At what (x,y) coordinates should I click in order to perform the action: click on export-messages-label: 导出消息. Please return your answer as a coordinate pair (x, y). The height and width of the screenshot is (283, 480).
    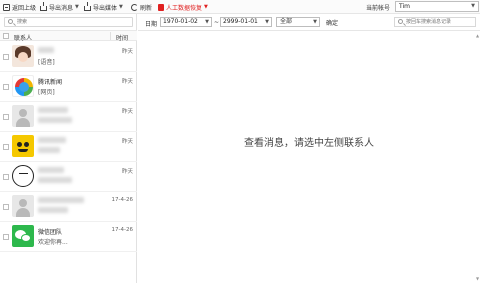
    Looking at the image, I should click on (61, 8).